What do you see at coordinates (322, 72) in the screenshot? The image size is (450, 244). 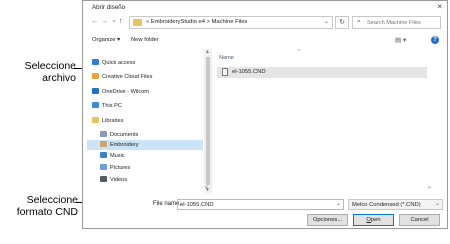 I see `file-row: el-1055.CND` at bounding box center [322, 72].